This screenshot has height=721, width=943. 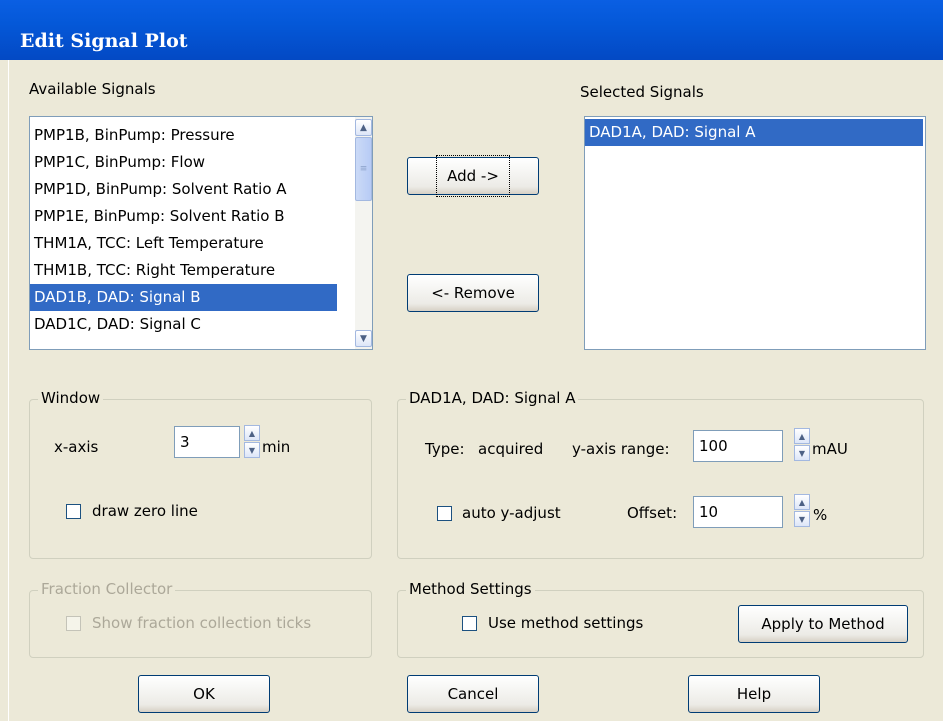 I want to click on selected-signals-label: Selected Signals, so click(x=642, y=92).